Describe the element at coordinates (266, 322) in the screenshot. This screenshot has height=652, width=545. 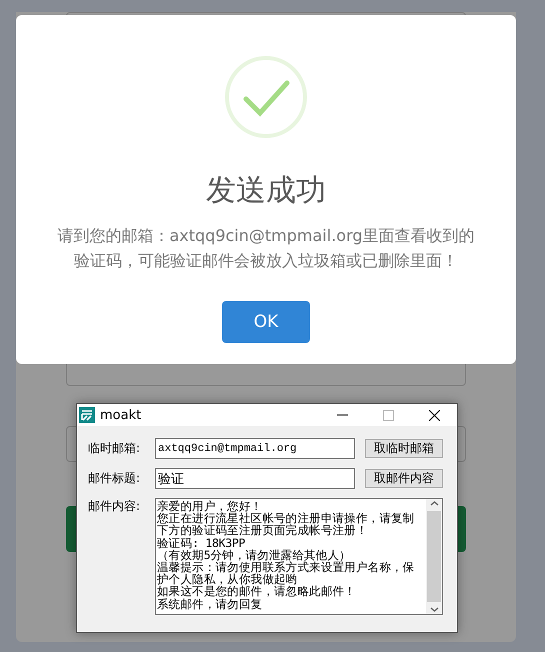
I see `ok-button: OK` at that location.